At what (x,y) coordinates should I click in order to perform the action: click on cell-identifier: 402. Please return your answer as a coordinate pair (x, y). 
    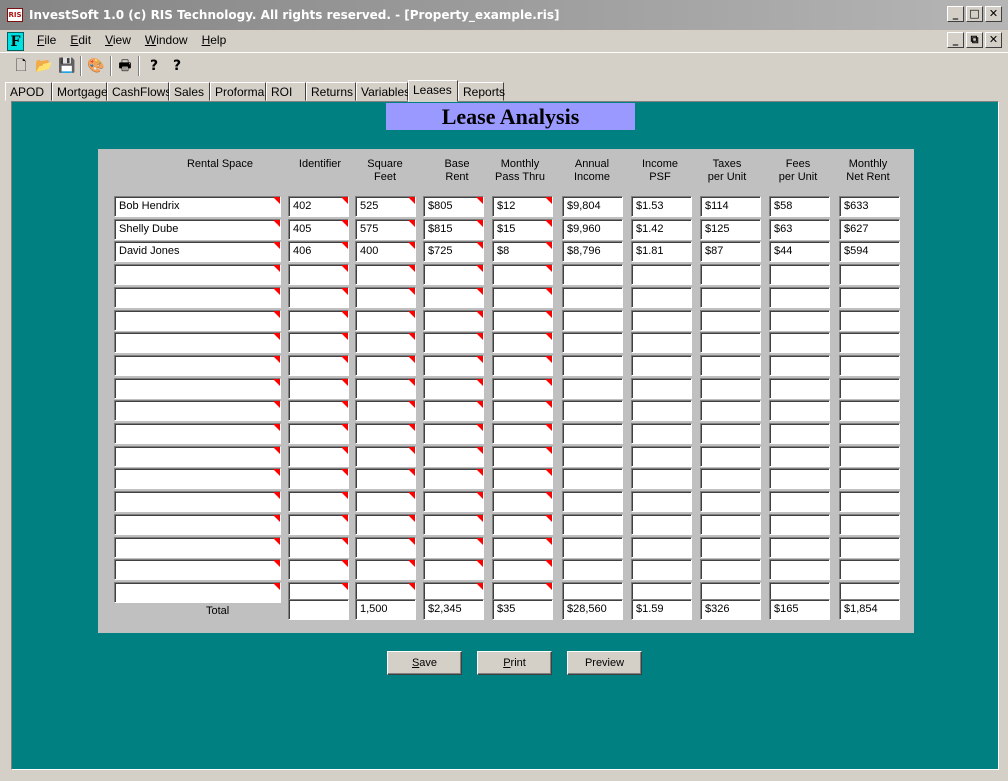
    Looking at the image, I should click on (318, 206).